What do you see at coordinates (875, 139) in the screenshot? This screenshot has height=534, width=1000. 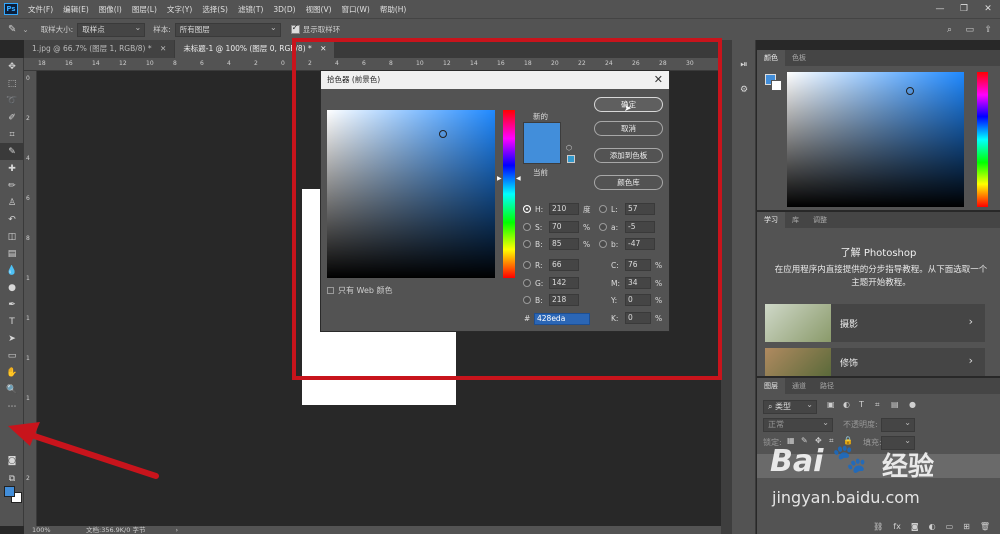 I see `color-field` at bounding box center [875, 139].